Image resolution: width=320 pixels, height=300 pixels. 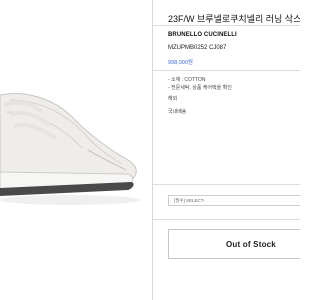 I want to click on button-divider, so click(x=226, y=219).